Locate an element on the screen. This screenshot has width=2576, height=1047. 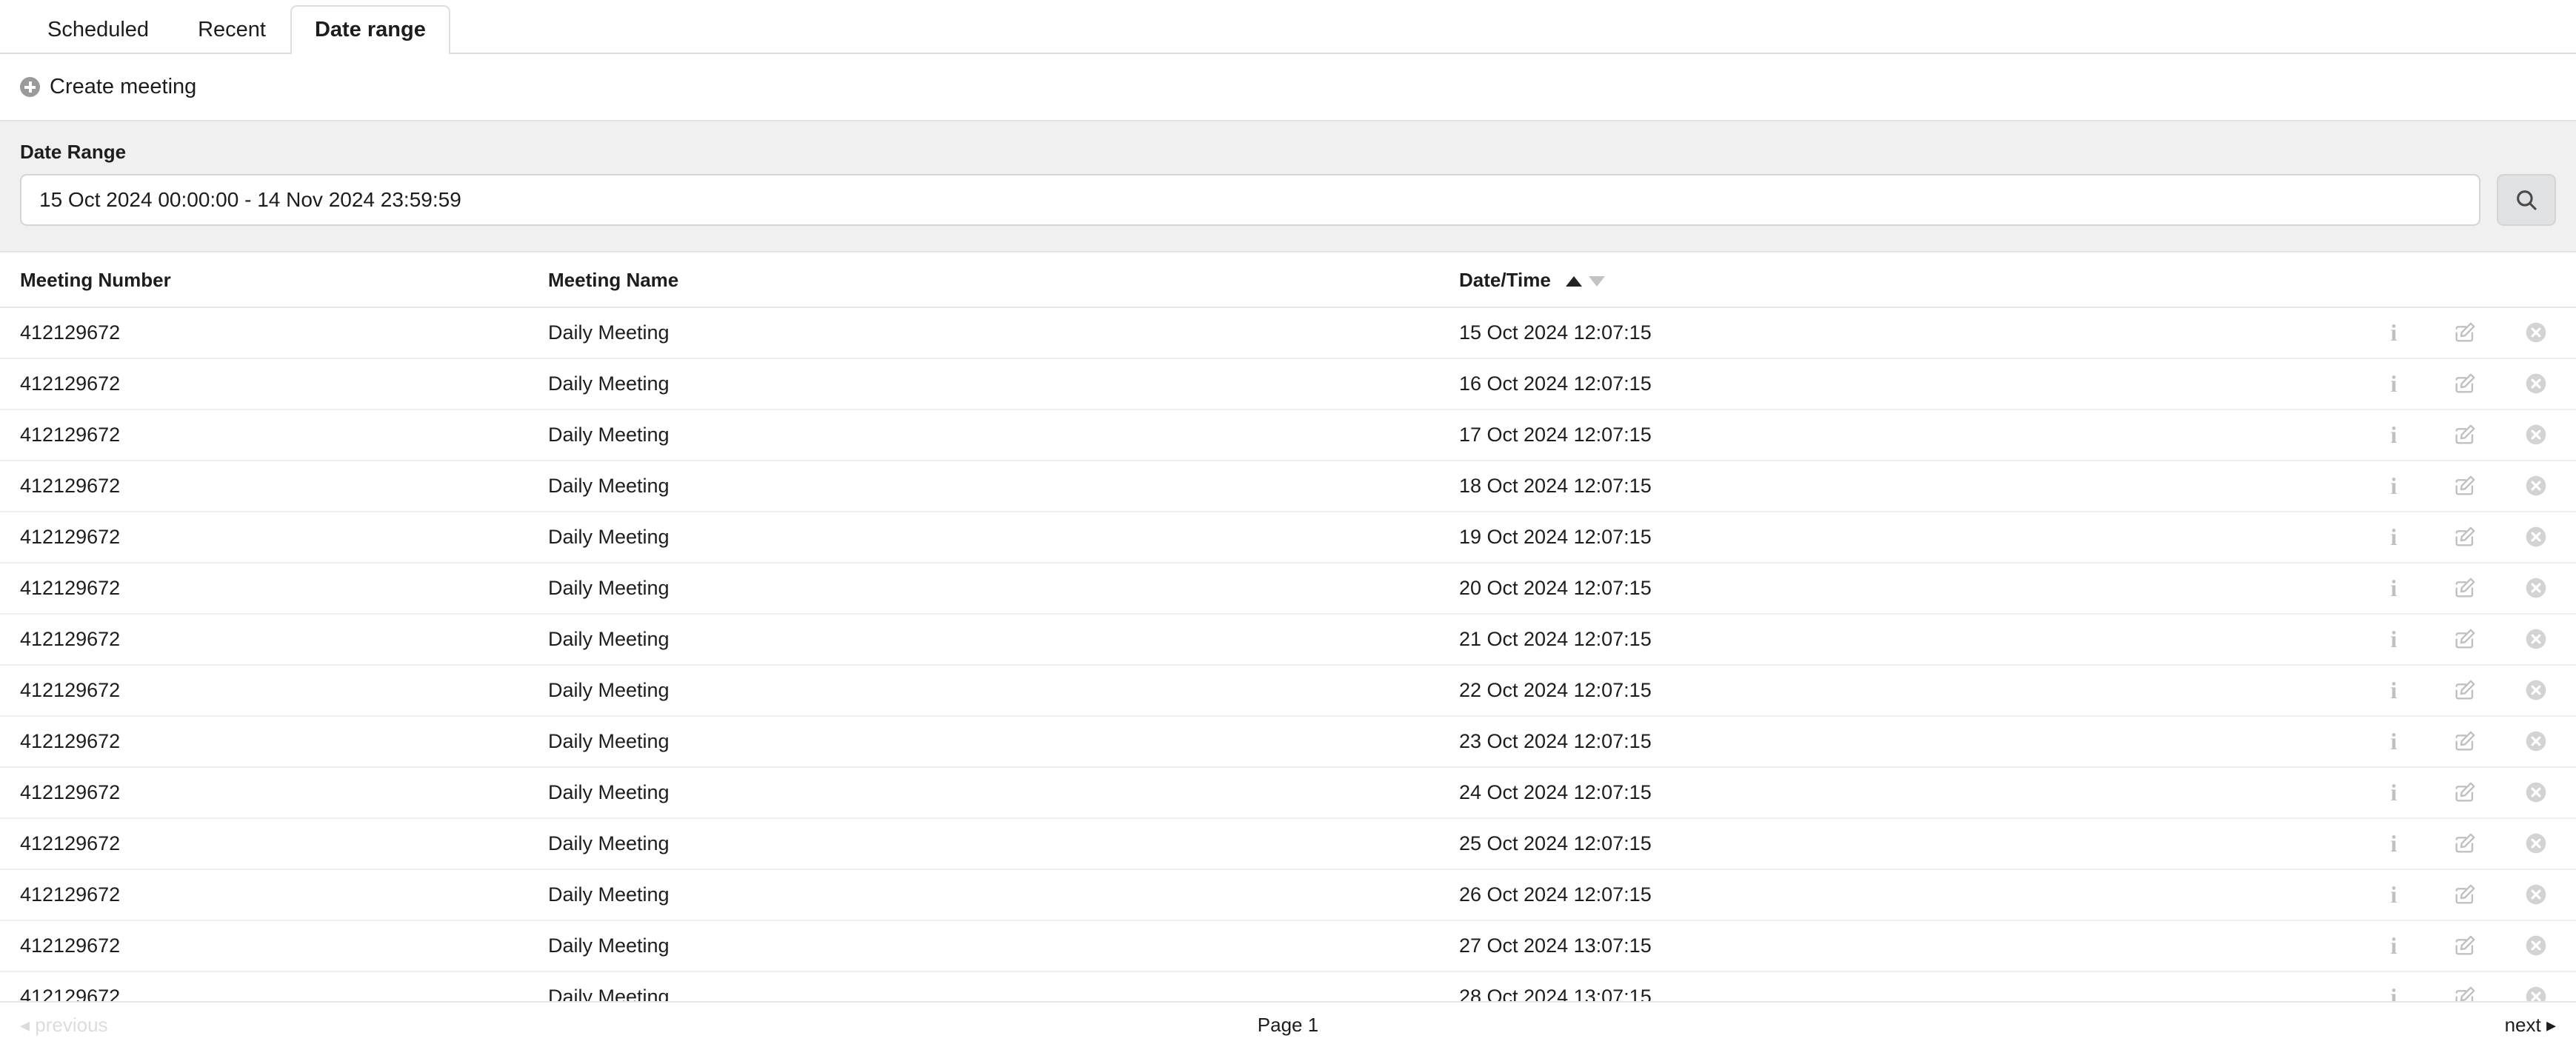
cell-datetime: 25 Oct 2024 12:07:15 is located at coordinates (1818, 844).